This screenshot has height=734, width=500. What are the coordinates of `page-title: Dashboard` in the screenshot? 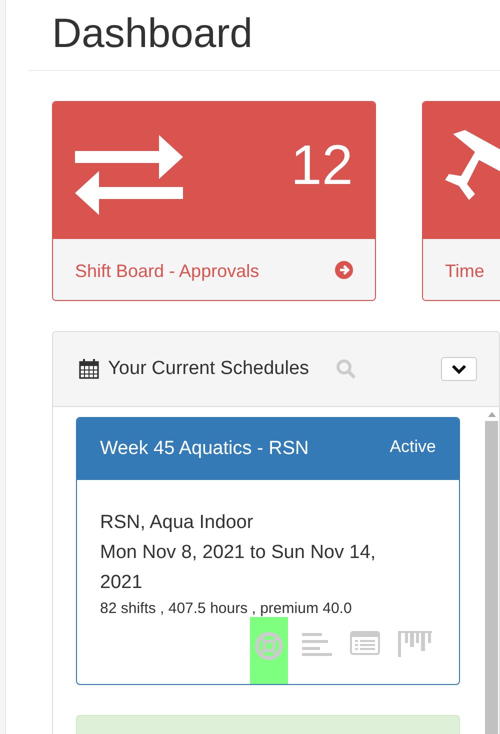 It's located at (153, 33).